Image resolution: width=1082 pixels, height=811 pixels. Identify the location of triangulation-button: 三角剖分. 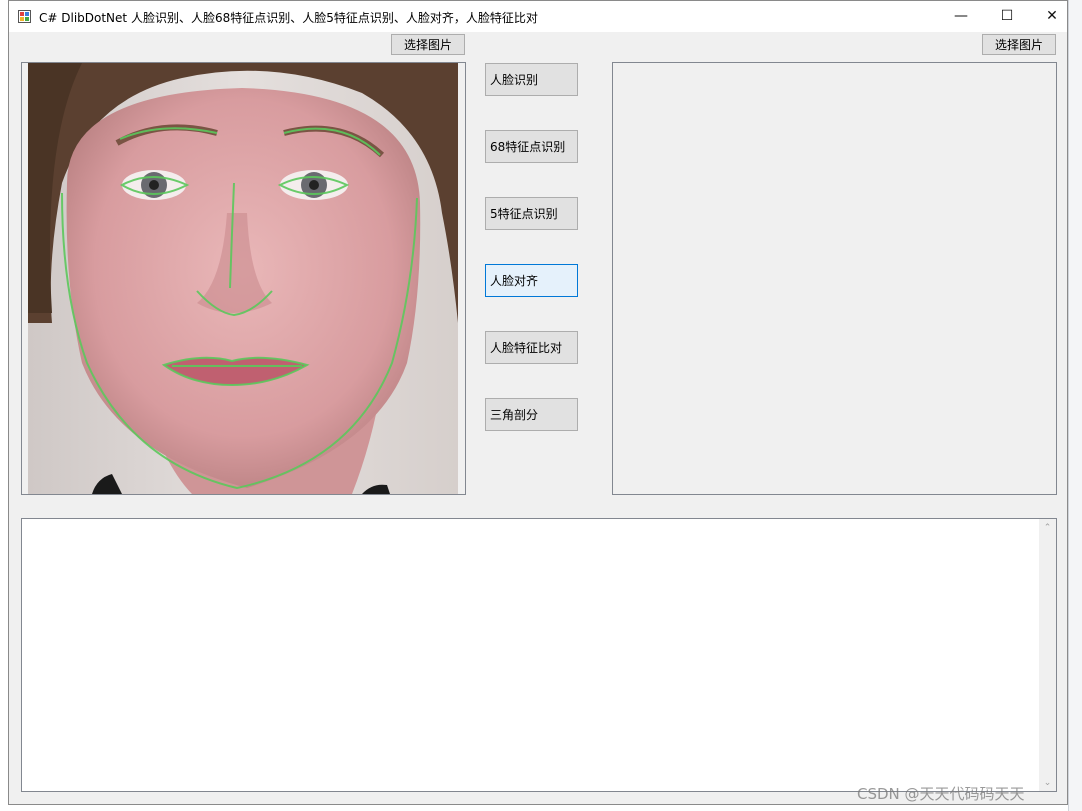
(531, 414).